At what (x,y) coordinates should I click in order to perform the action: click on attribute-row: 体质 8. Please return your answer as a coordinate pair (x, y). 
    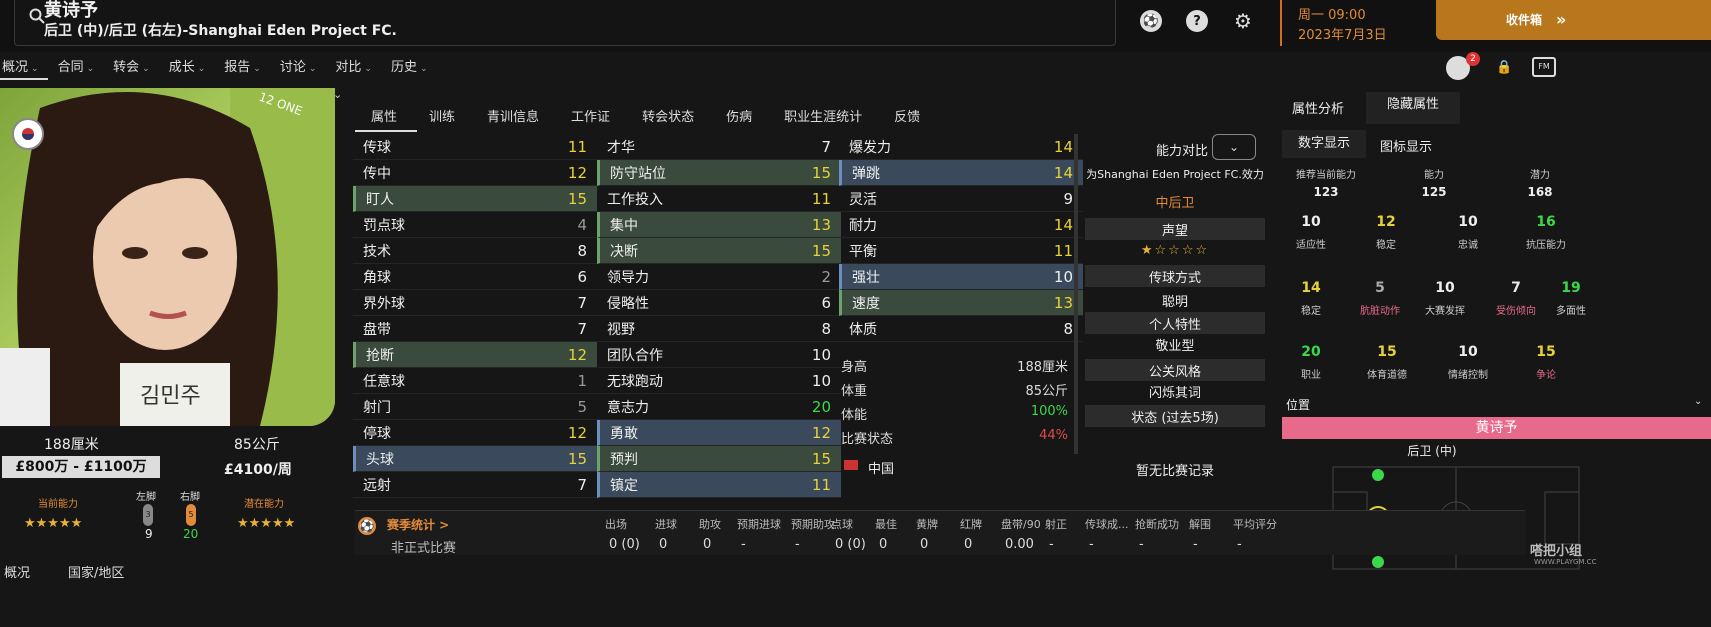
    Looking at the image, I should click on (961, 329).